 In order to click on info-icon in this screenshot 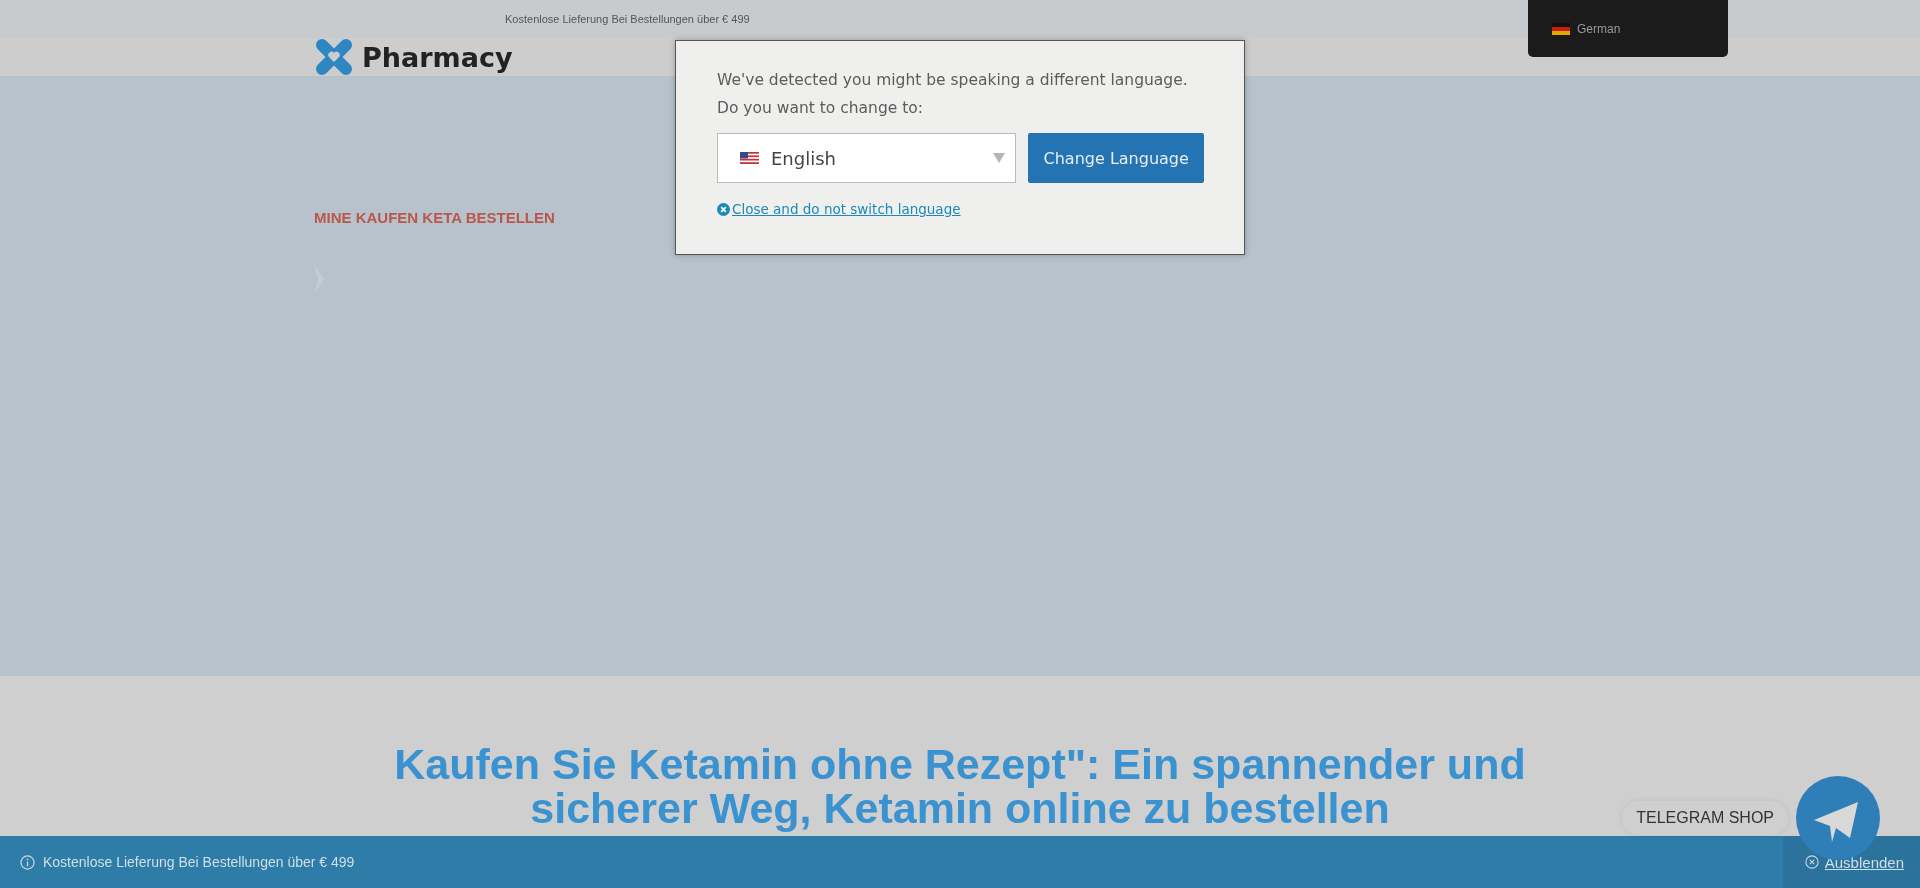, I will do `click(27, 862)`.